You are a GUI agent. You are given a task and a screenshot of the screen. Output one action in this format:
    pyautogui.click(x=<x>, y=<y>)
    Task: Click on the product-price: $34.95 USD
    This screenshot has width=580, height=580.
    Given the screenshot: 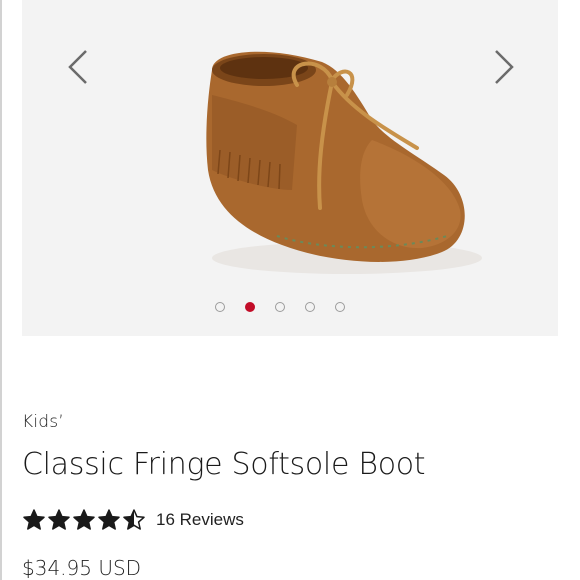 What is the action you would take?
    pyautogui.click(x=82, y=568)
    